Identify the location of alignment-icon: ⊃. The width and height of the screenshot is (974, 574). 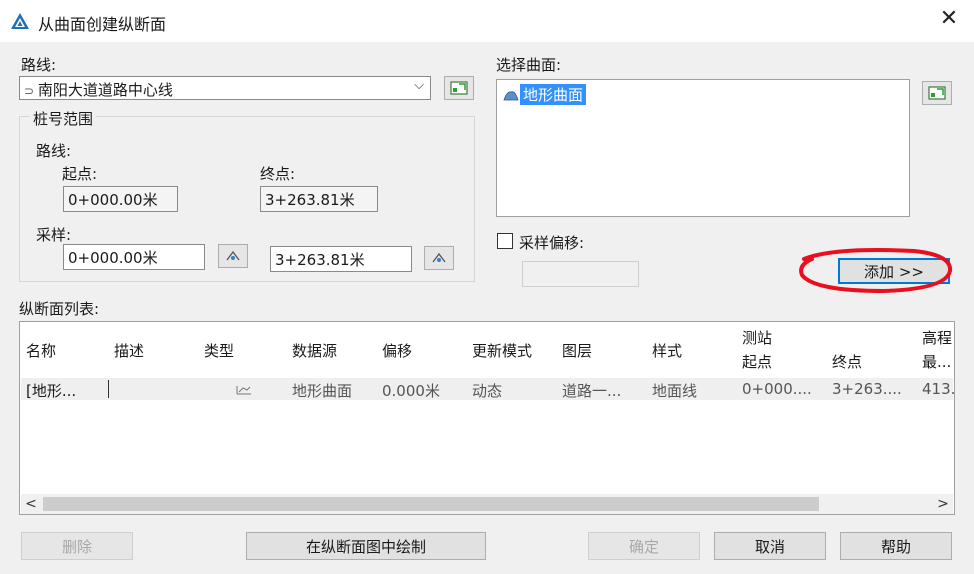
(31, 91).